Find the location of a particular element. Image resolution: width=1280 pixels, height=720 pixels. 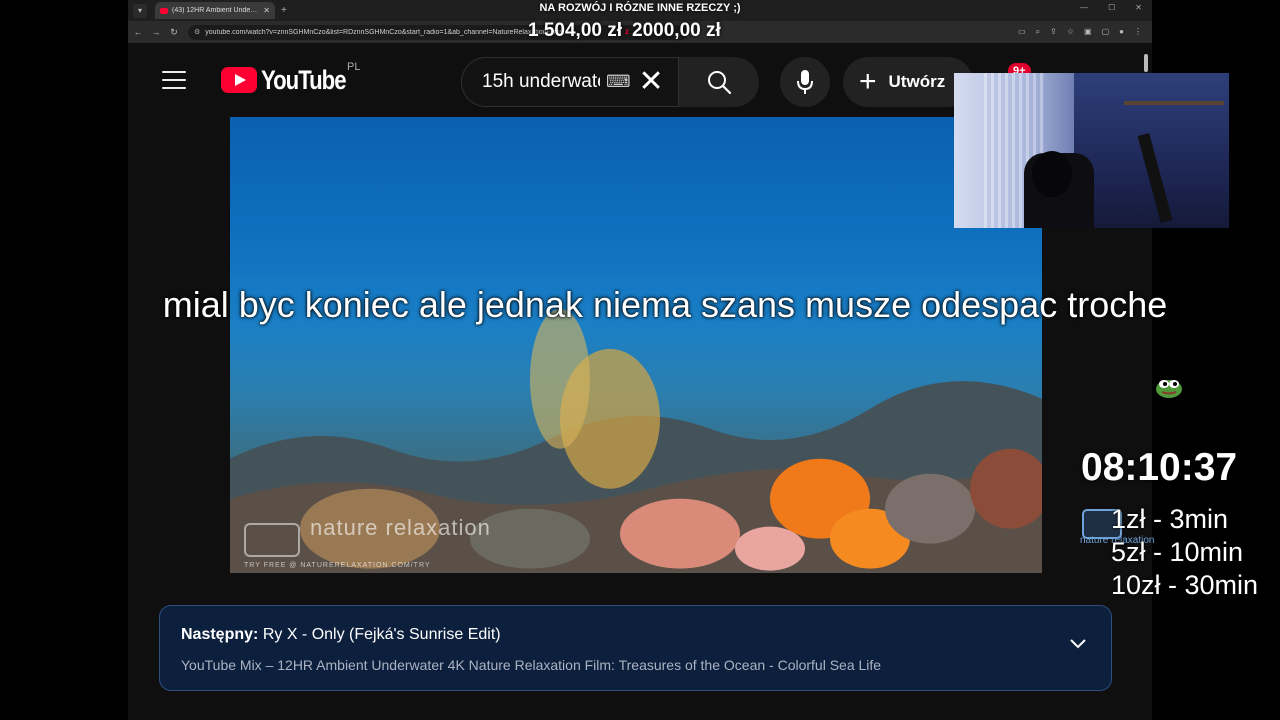

search-icon is located at coordinates (720, 83).